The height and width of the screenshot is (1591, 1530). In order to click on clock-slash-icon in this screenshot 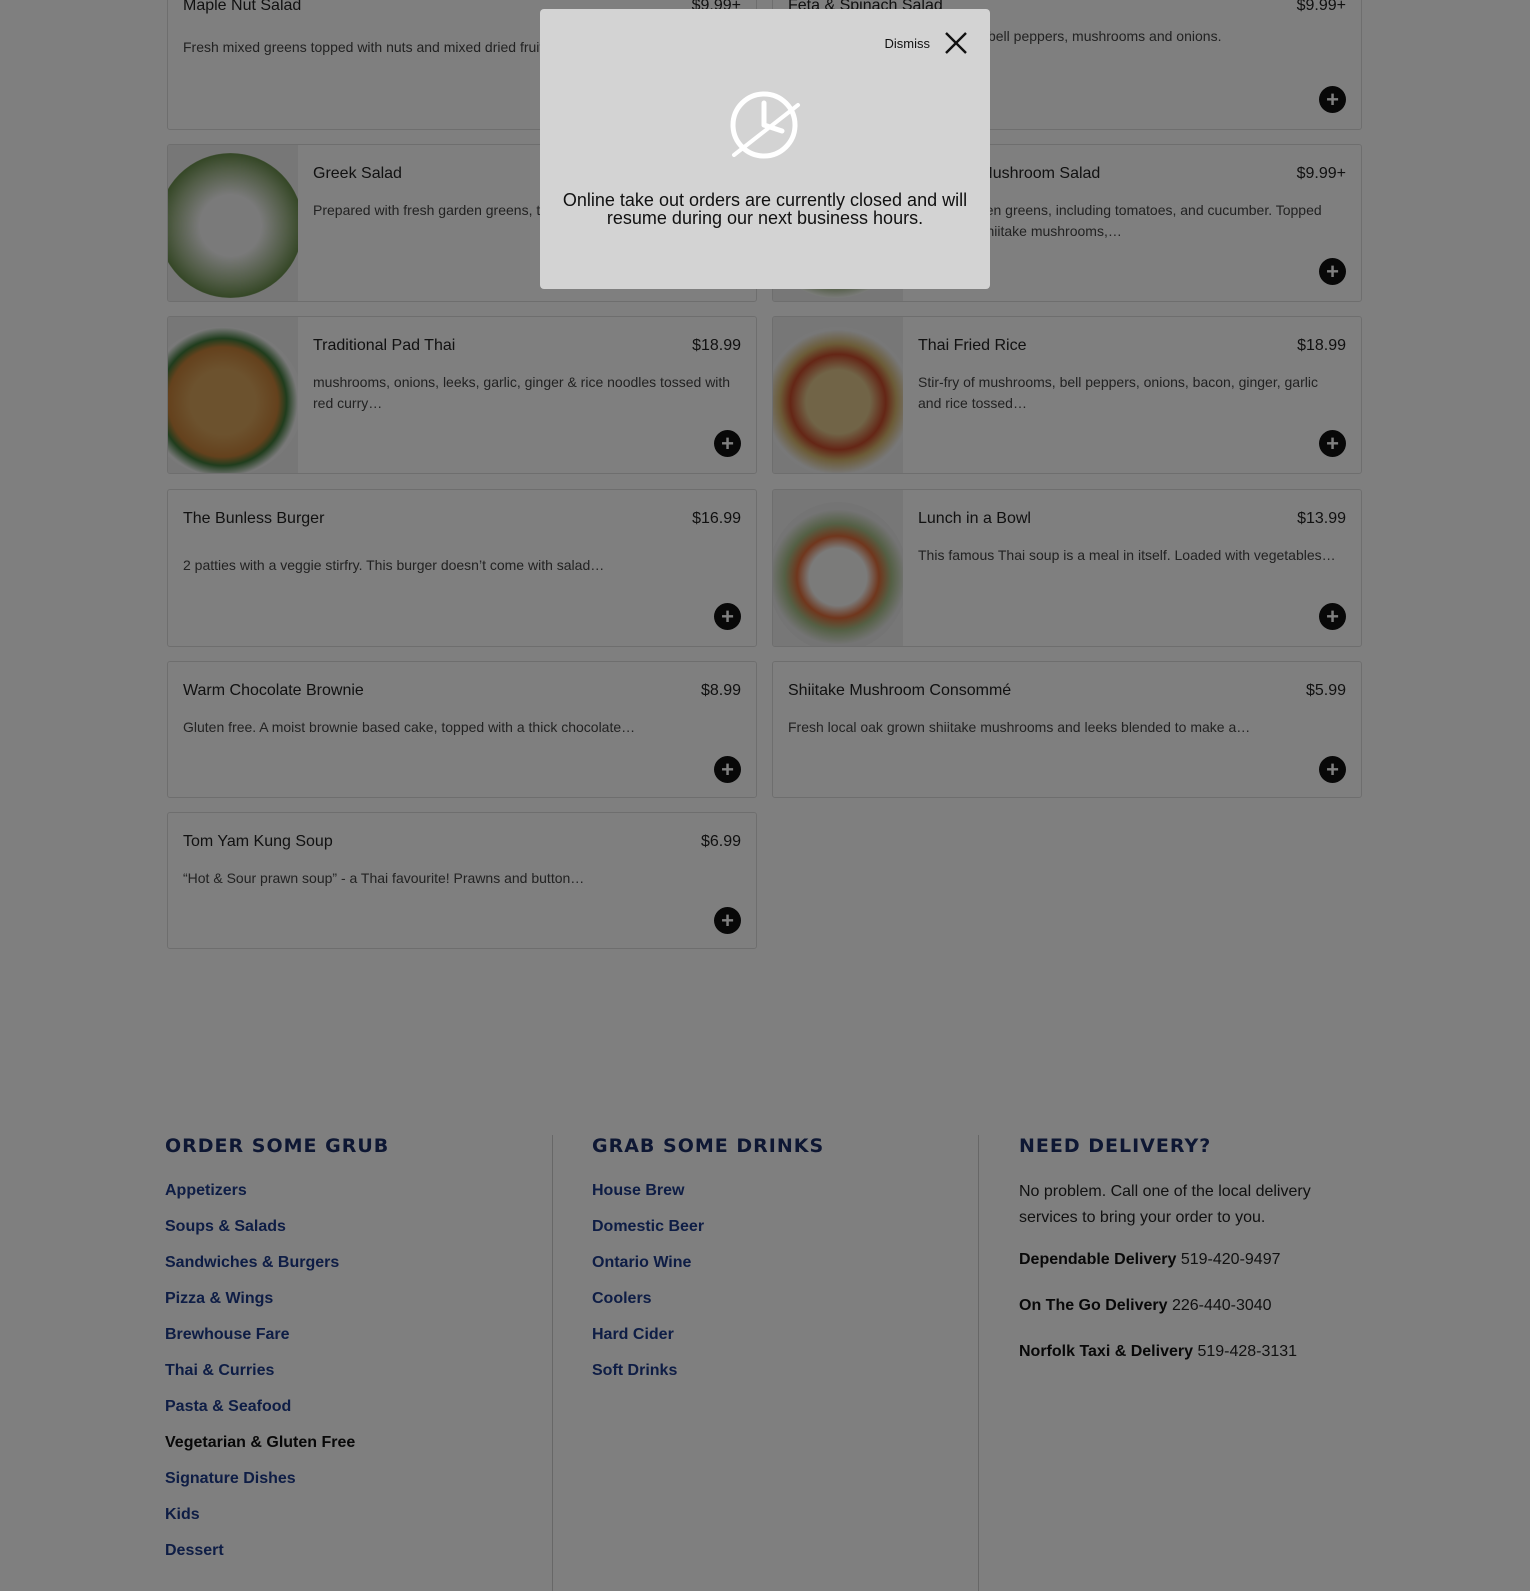, I will do `click(765, 125)`.